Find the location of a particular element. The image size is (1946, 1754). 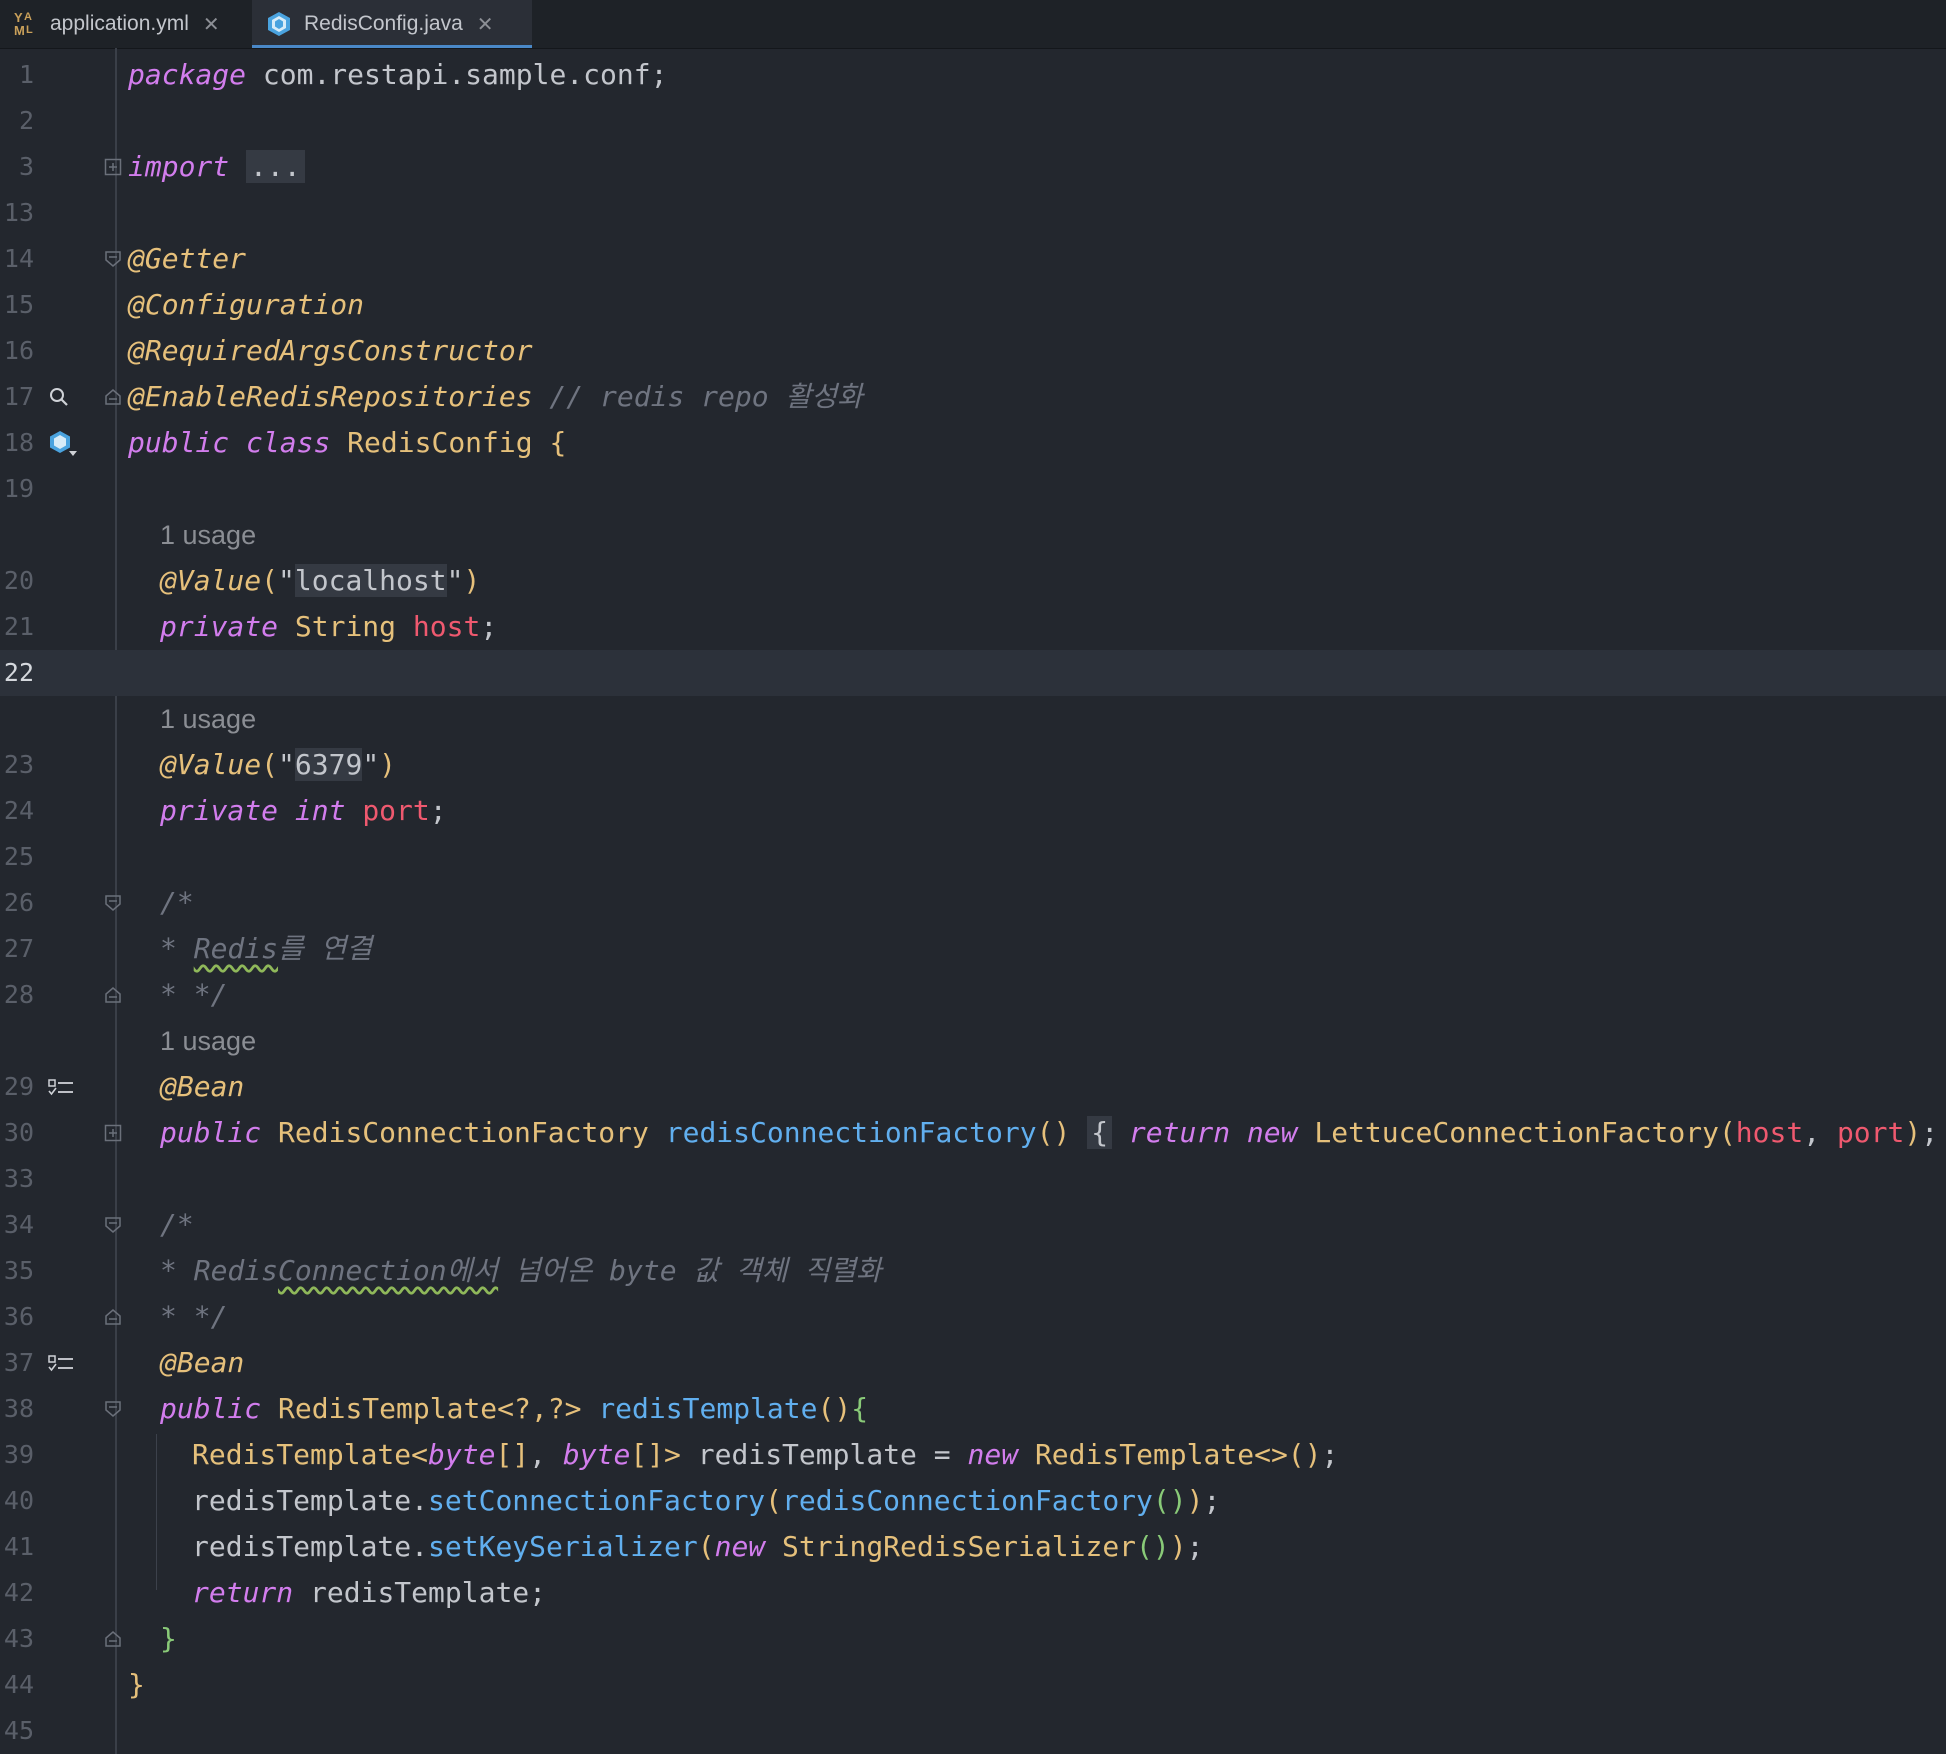

yaml-icon: YA ML is located at coordinates (23, 24).